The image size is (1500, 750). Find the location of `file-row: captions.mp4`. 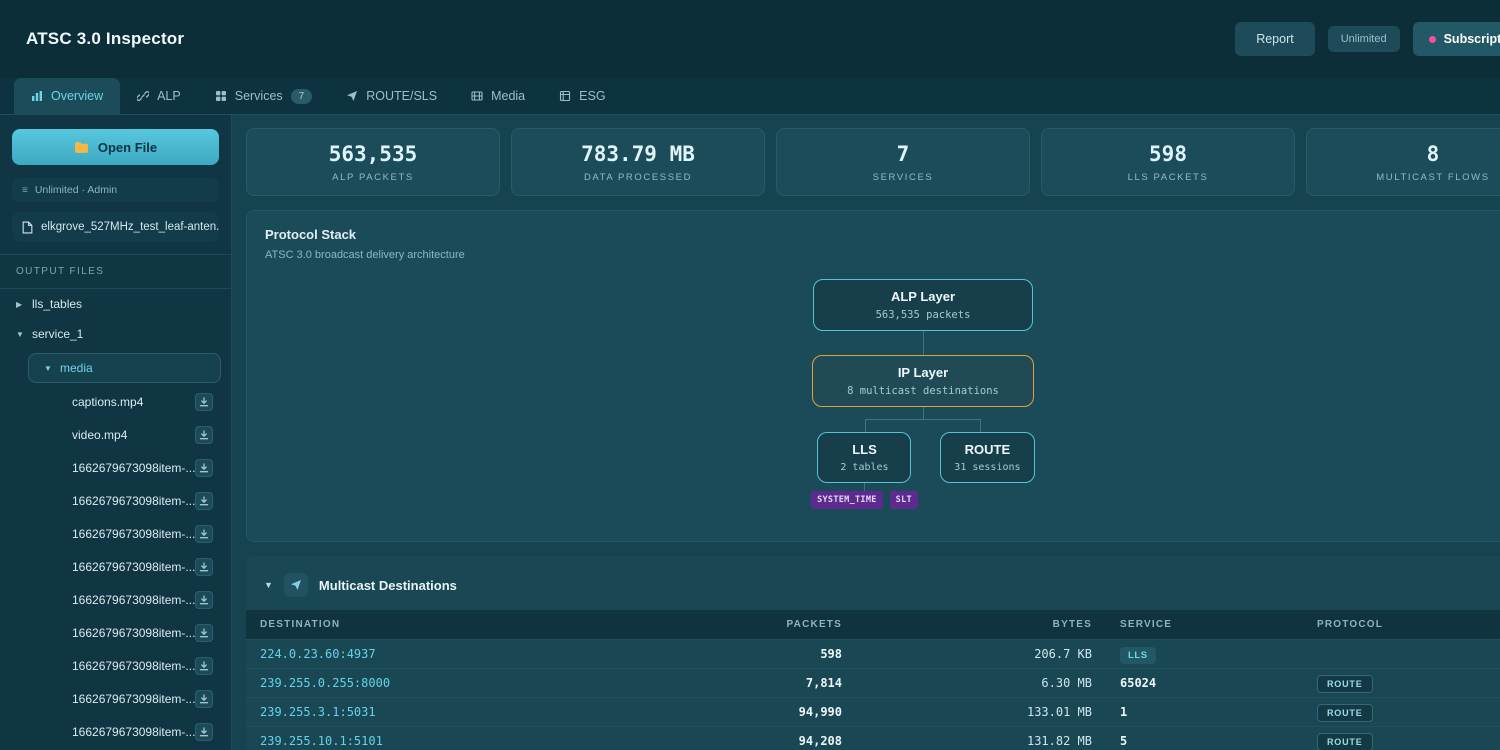

file-row: captions.mp4 is located at coordinates (115, 401).